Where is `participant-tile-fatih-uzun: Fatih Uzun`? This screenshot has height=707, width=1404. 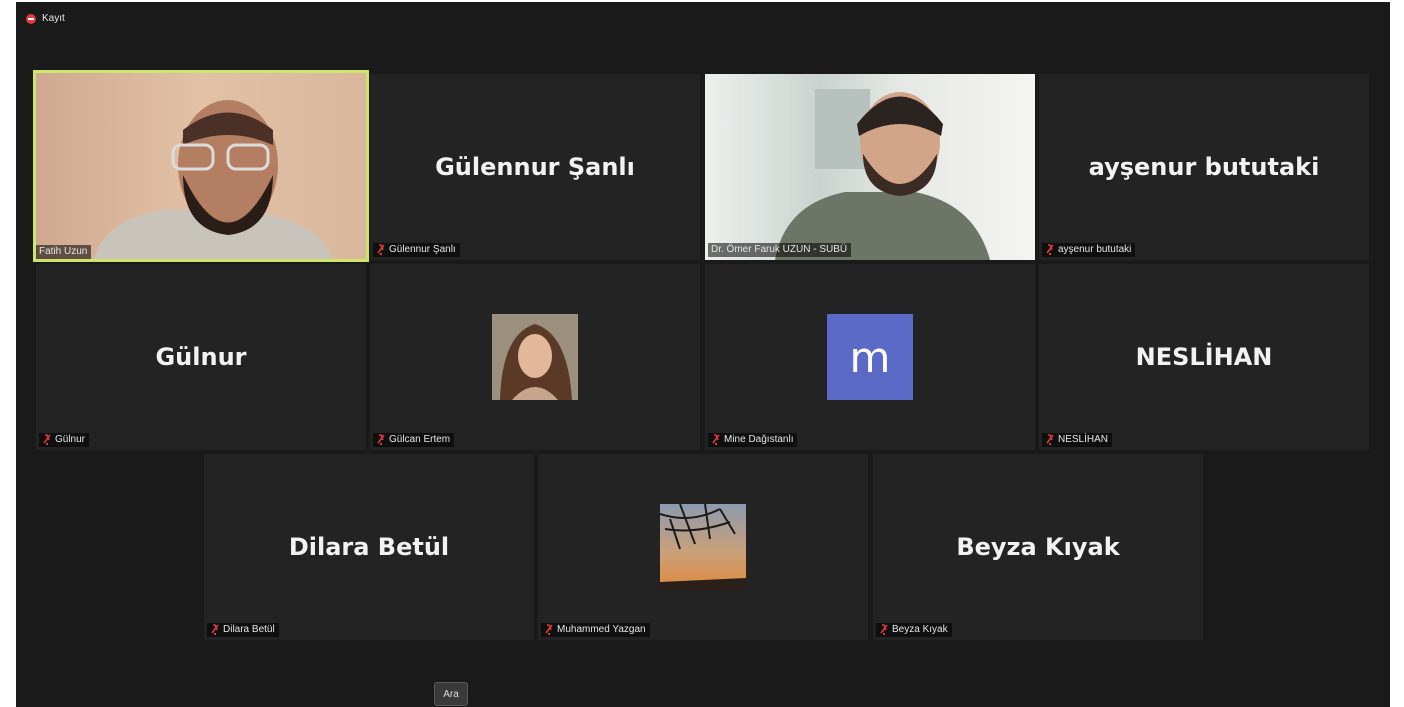
participant-tile-fatih-uzun: Fatih Uzun is located at coordinates (201, 166).